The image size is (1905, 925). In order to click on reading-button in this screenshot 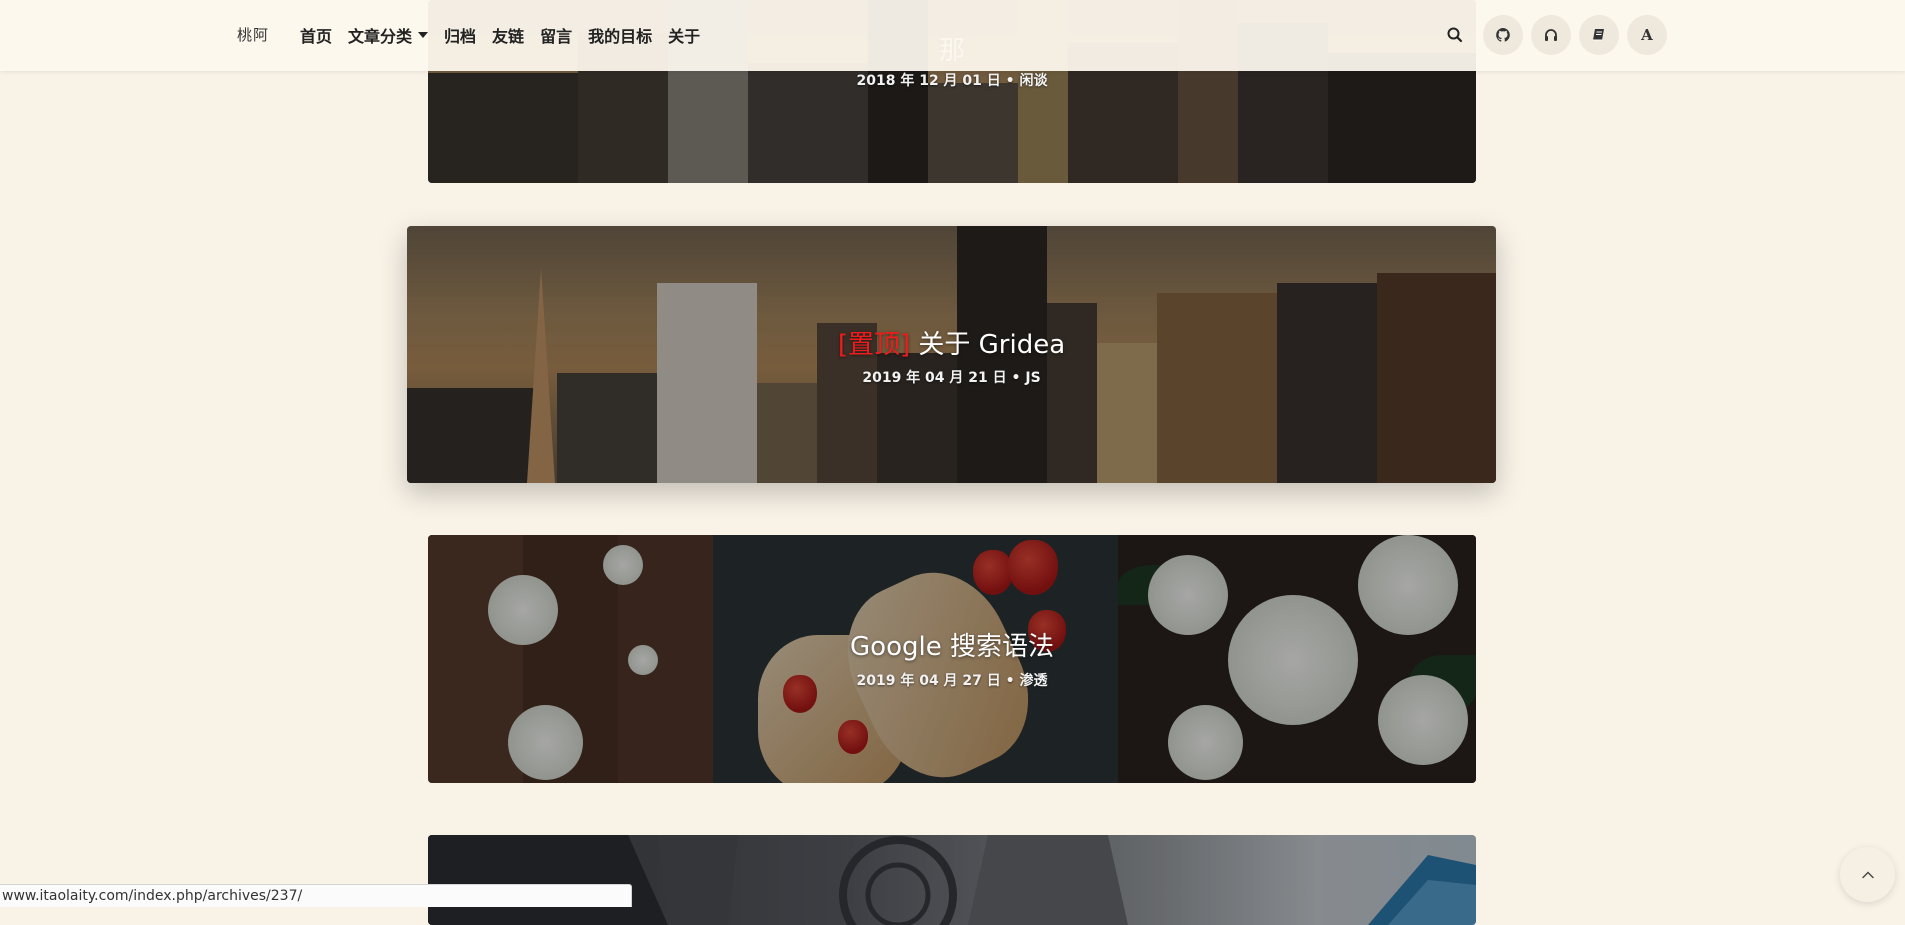, I will do `click(1599, 35)`.